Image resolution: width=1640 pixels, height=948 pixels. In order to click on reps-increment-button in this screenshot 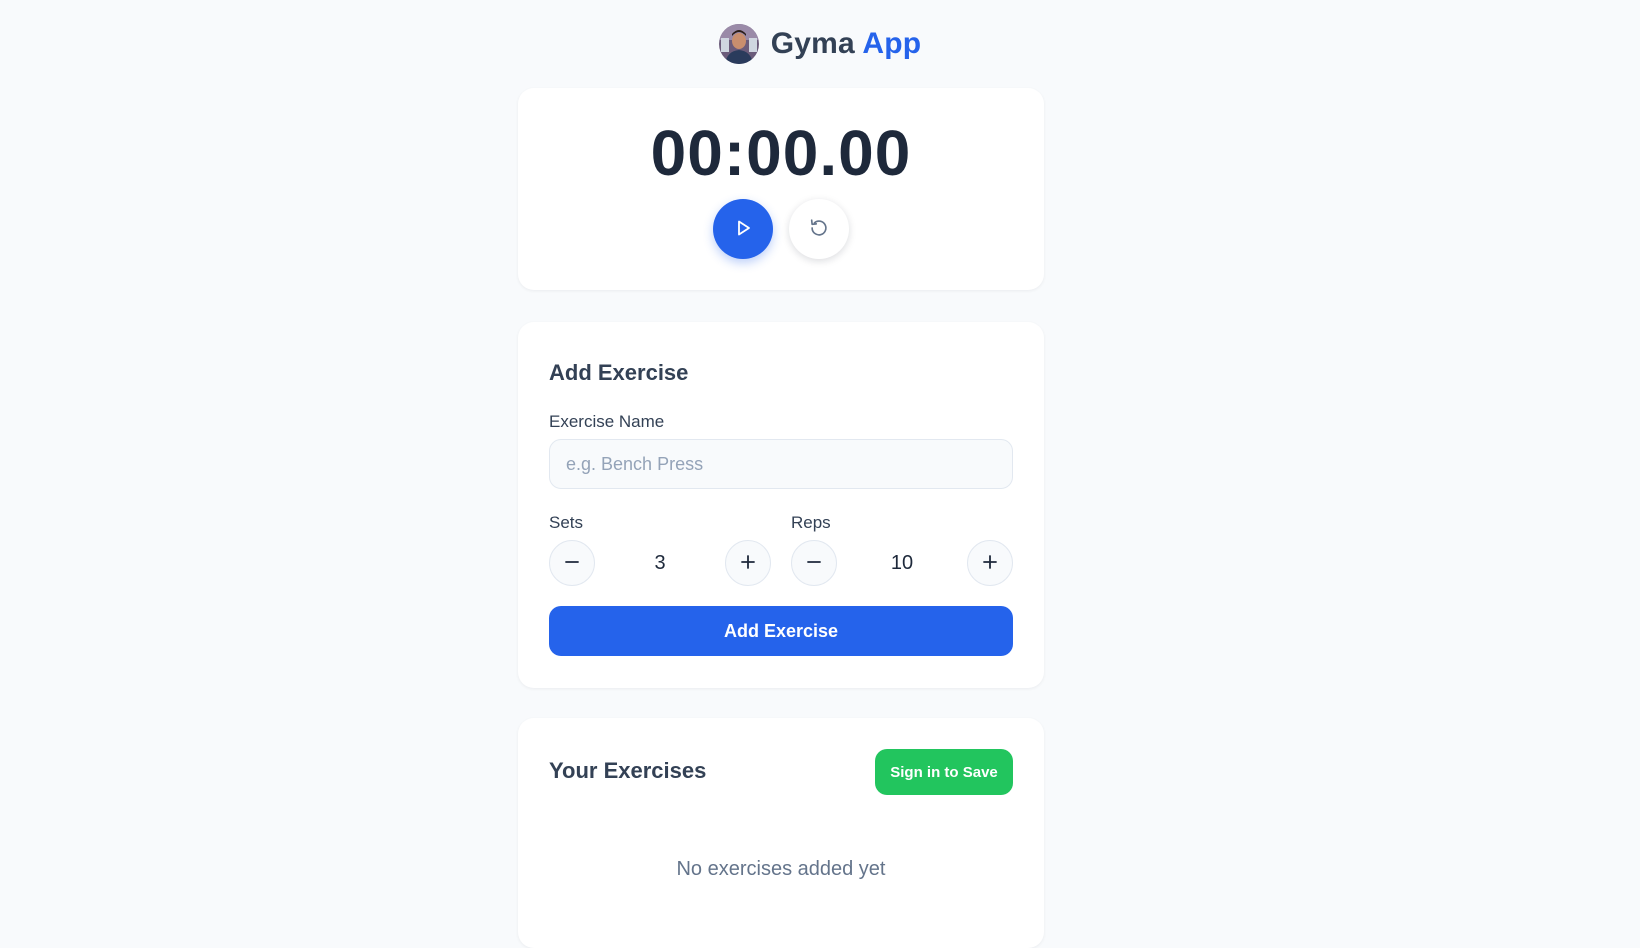, I will do `click(990, 563)`.